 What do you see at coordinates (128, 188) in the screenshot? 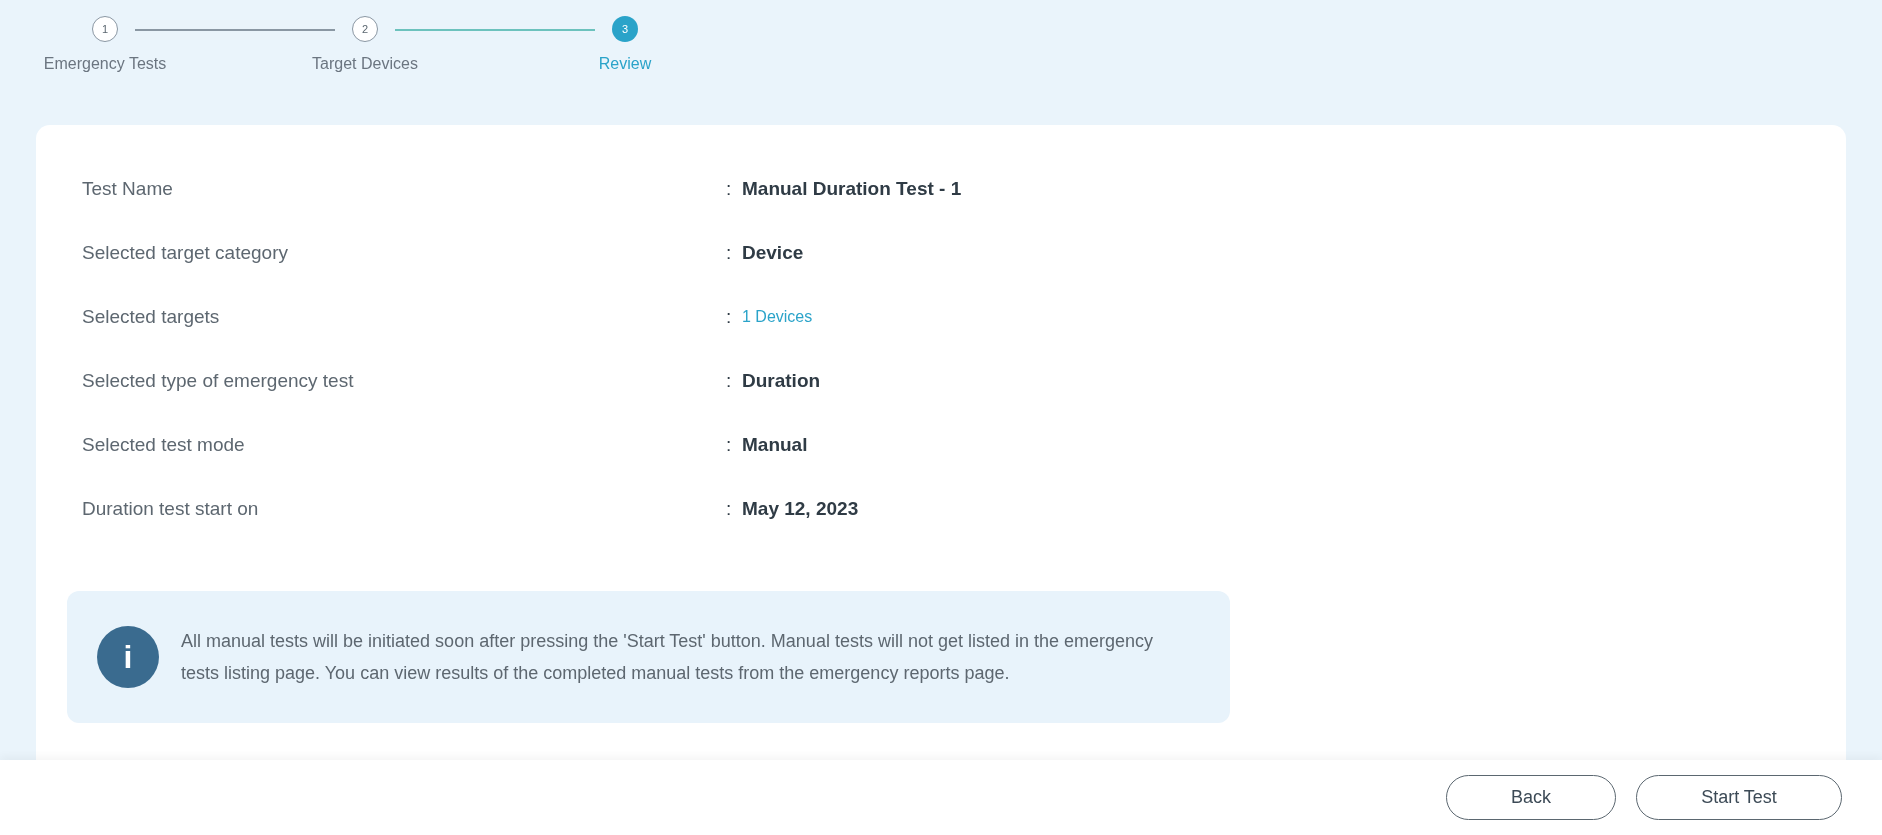
I see `field-label: Test Name` at bounding box center [128, 188].